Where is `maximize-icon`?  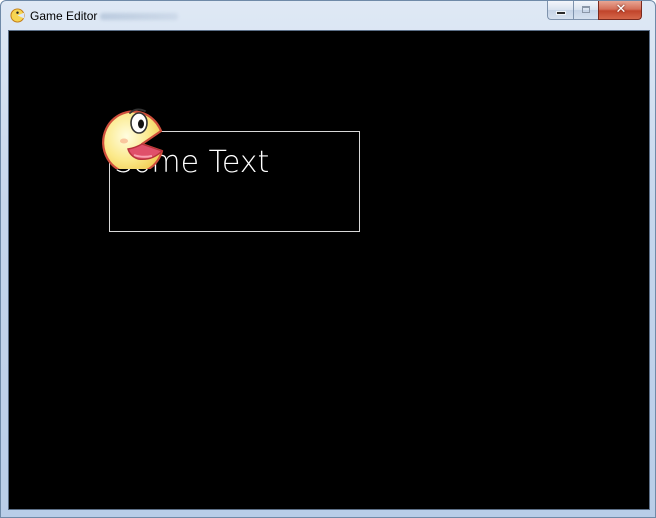 maximize-icon is located at coordinates (586, 9).